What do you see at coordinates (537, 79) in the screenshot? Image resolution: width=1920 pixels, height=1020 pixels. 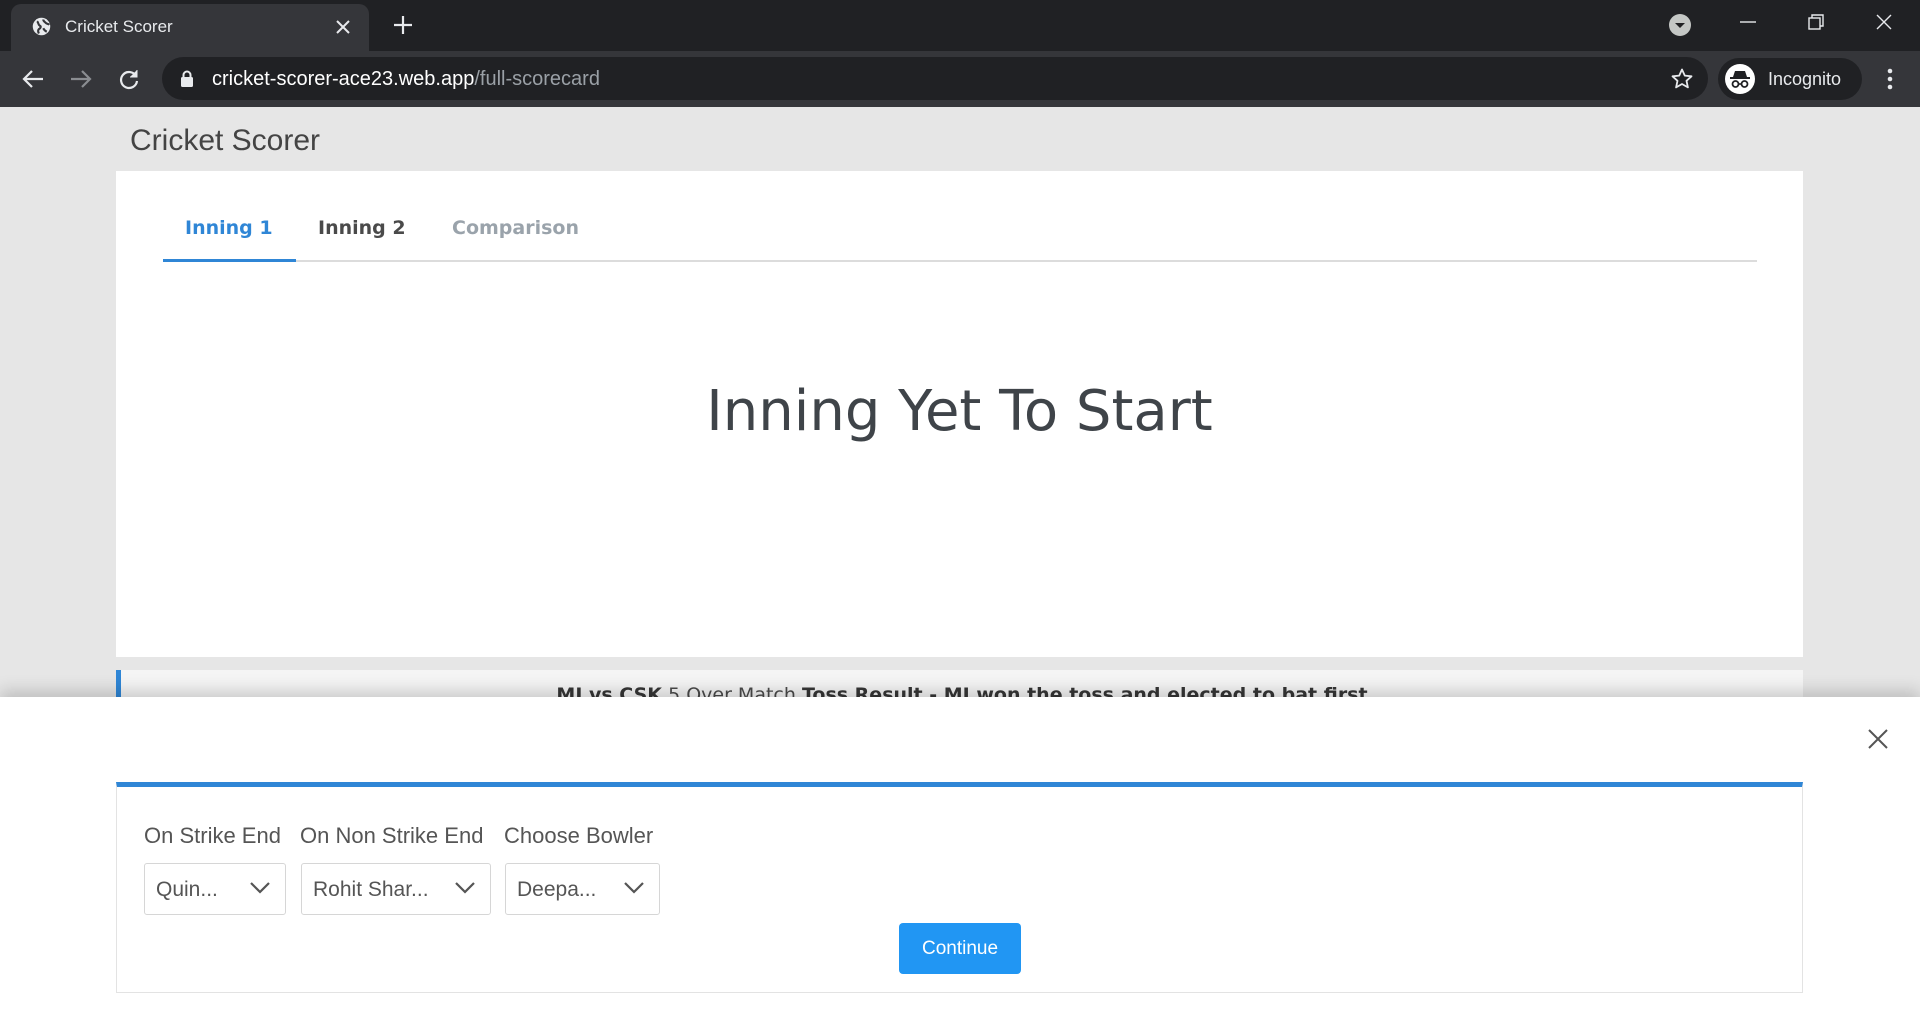 I see `url-path: /full-scorecard` at bounding box center [537, 79].